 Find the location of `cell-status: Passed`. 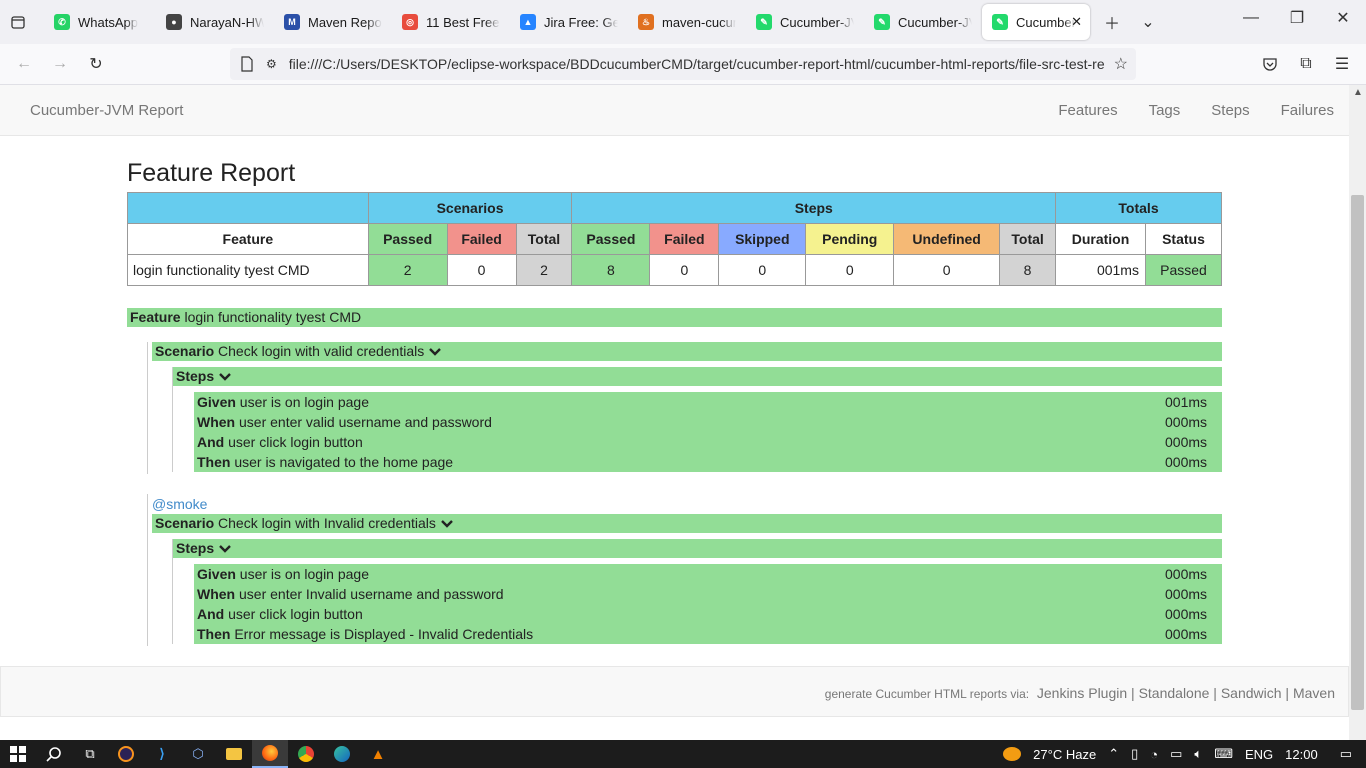

cell-status: Passed is located at coordinates (1183, 270).